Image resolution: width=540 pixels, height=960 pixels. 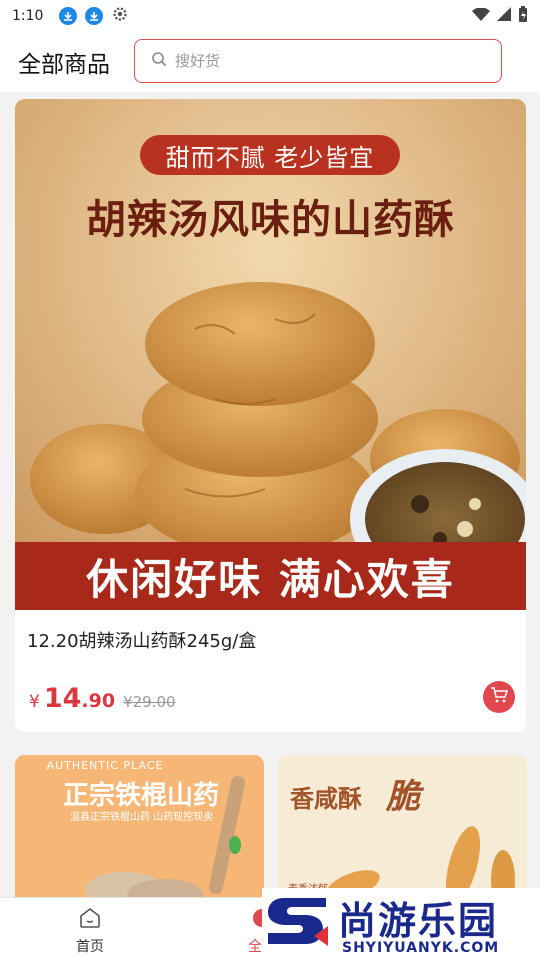 What do you see at coordinates (421, 948) in the screenshot?
I see `watermark-domain: SHYIYUANYK.COM` at bounding box center [421, 948].